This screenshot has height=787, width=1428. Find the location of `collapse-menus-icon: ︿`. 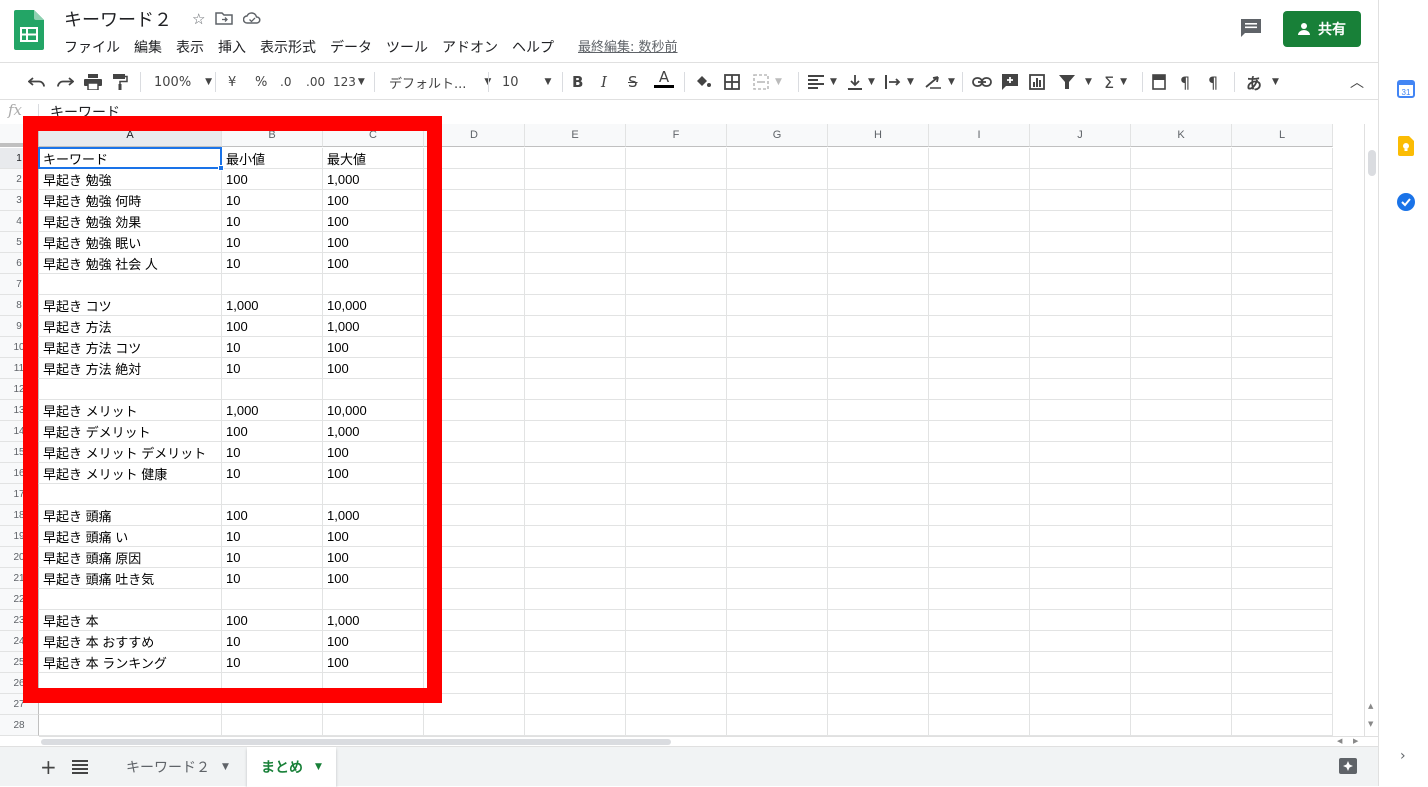

collapse-menus-icon: ︿ is located at coordinates (1357, 82).